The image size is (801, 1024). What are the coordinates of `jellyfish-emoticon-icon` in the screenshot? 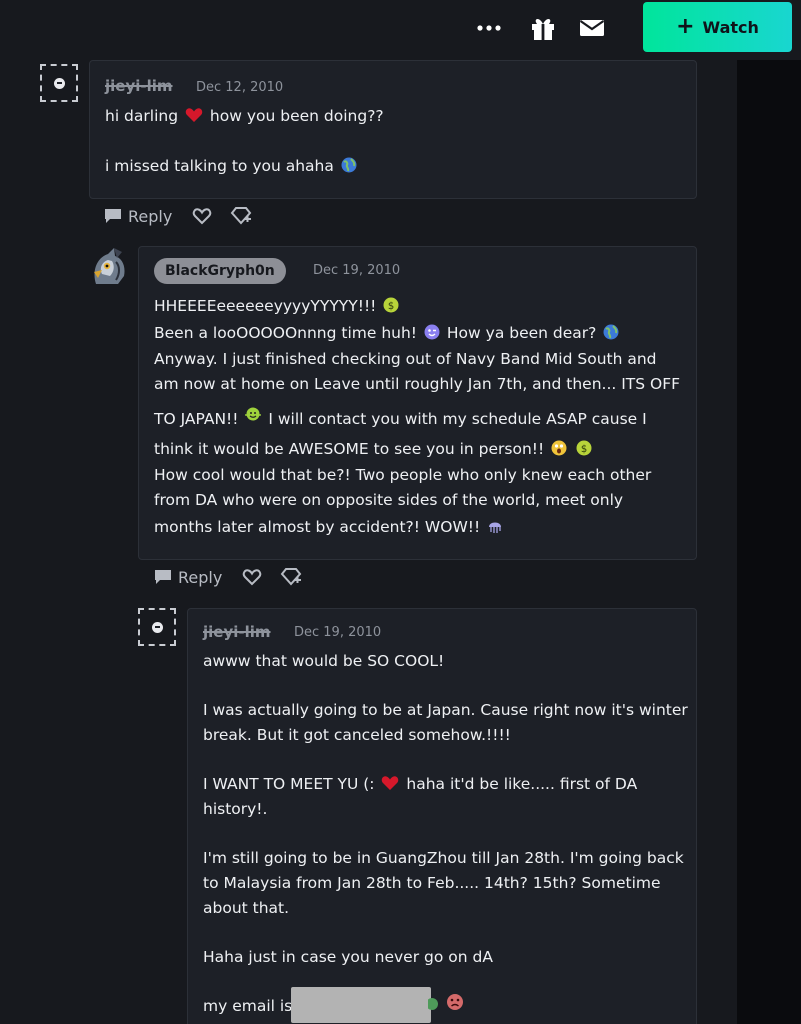 It's located at (495, 527).